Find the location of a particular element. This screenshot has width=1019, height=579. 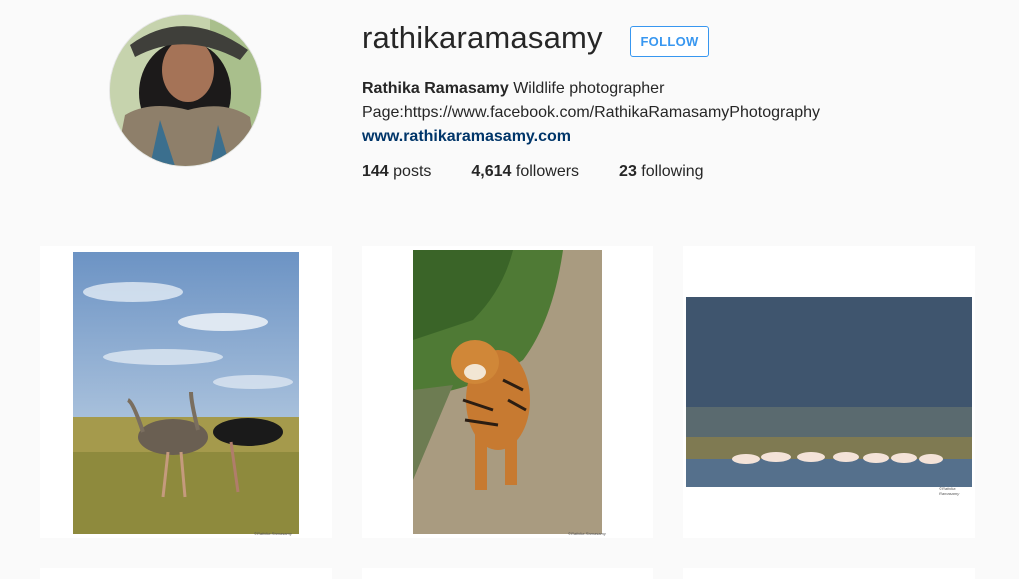

follow-button: FOLLOW is located at coordinates (669, 41).